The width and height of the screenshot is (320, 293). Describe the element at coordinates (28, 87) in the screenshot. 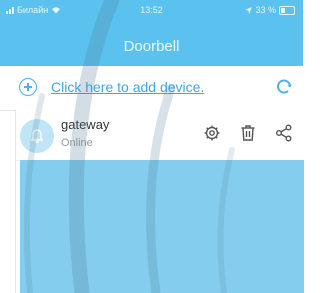

I see `add-circle-icon` at that location.